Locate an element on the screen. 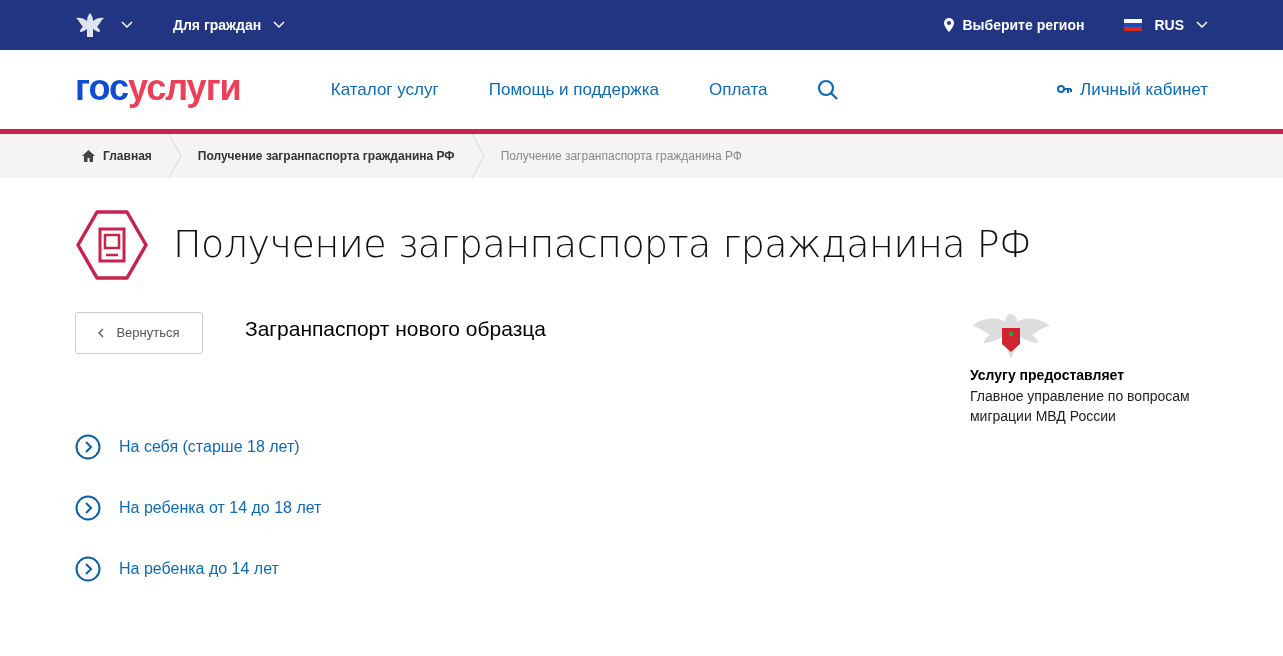 This screenshot has height=656, width=1283. option-link: На ребенка от 14 до 18 лет is located at coordinates (522, 508).